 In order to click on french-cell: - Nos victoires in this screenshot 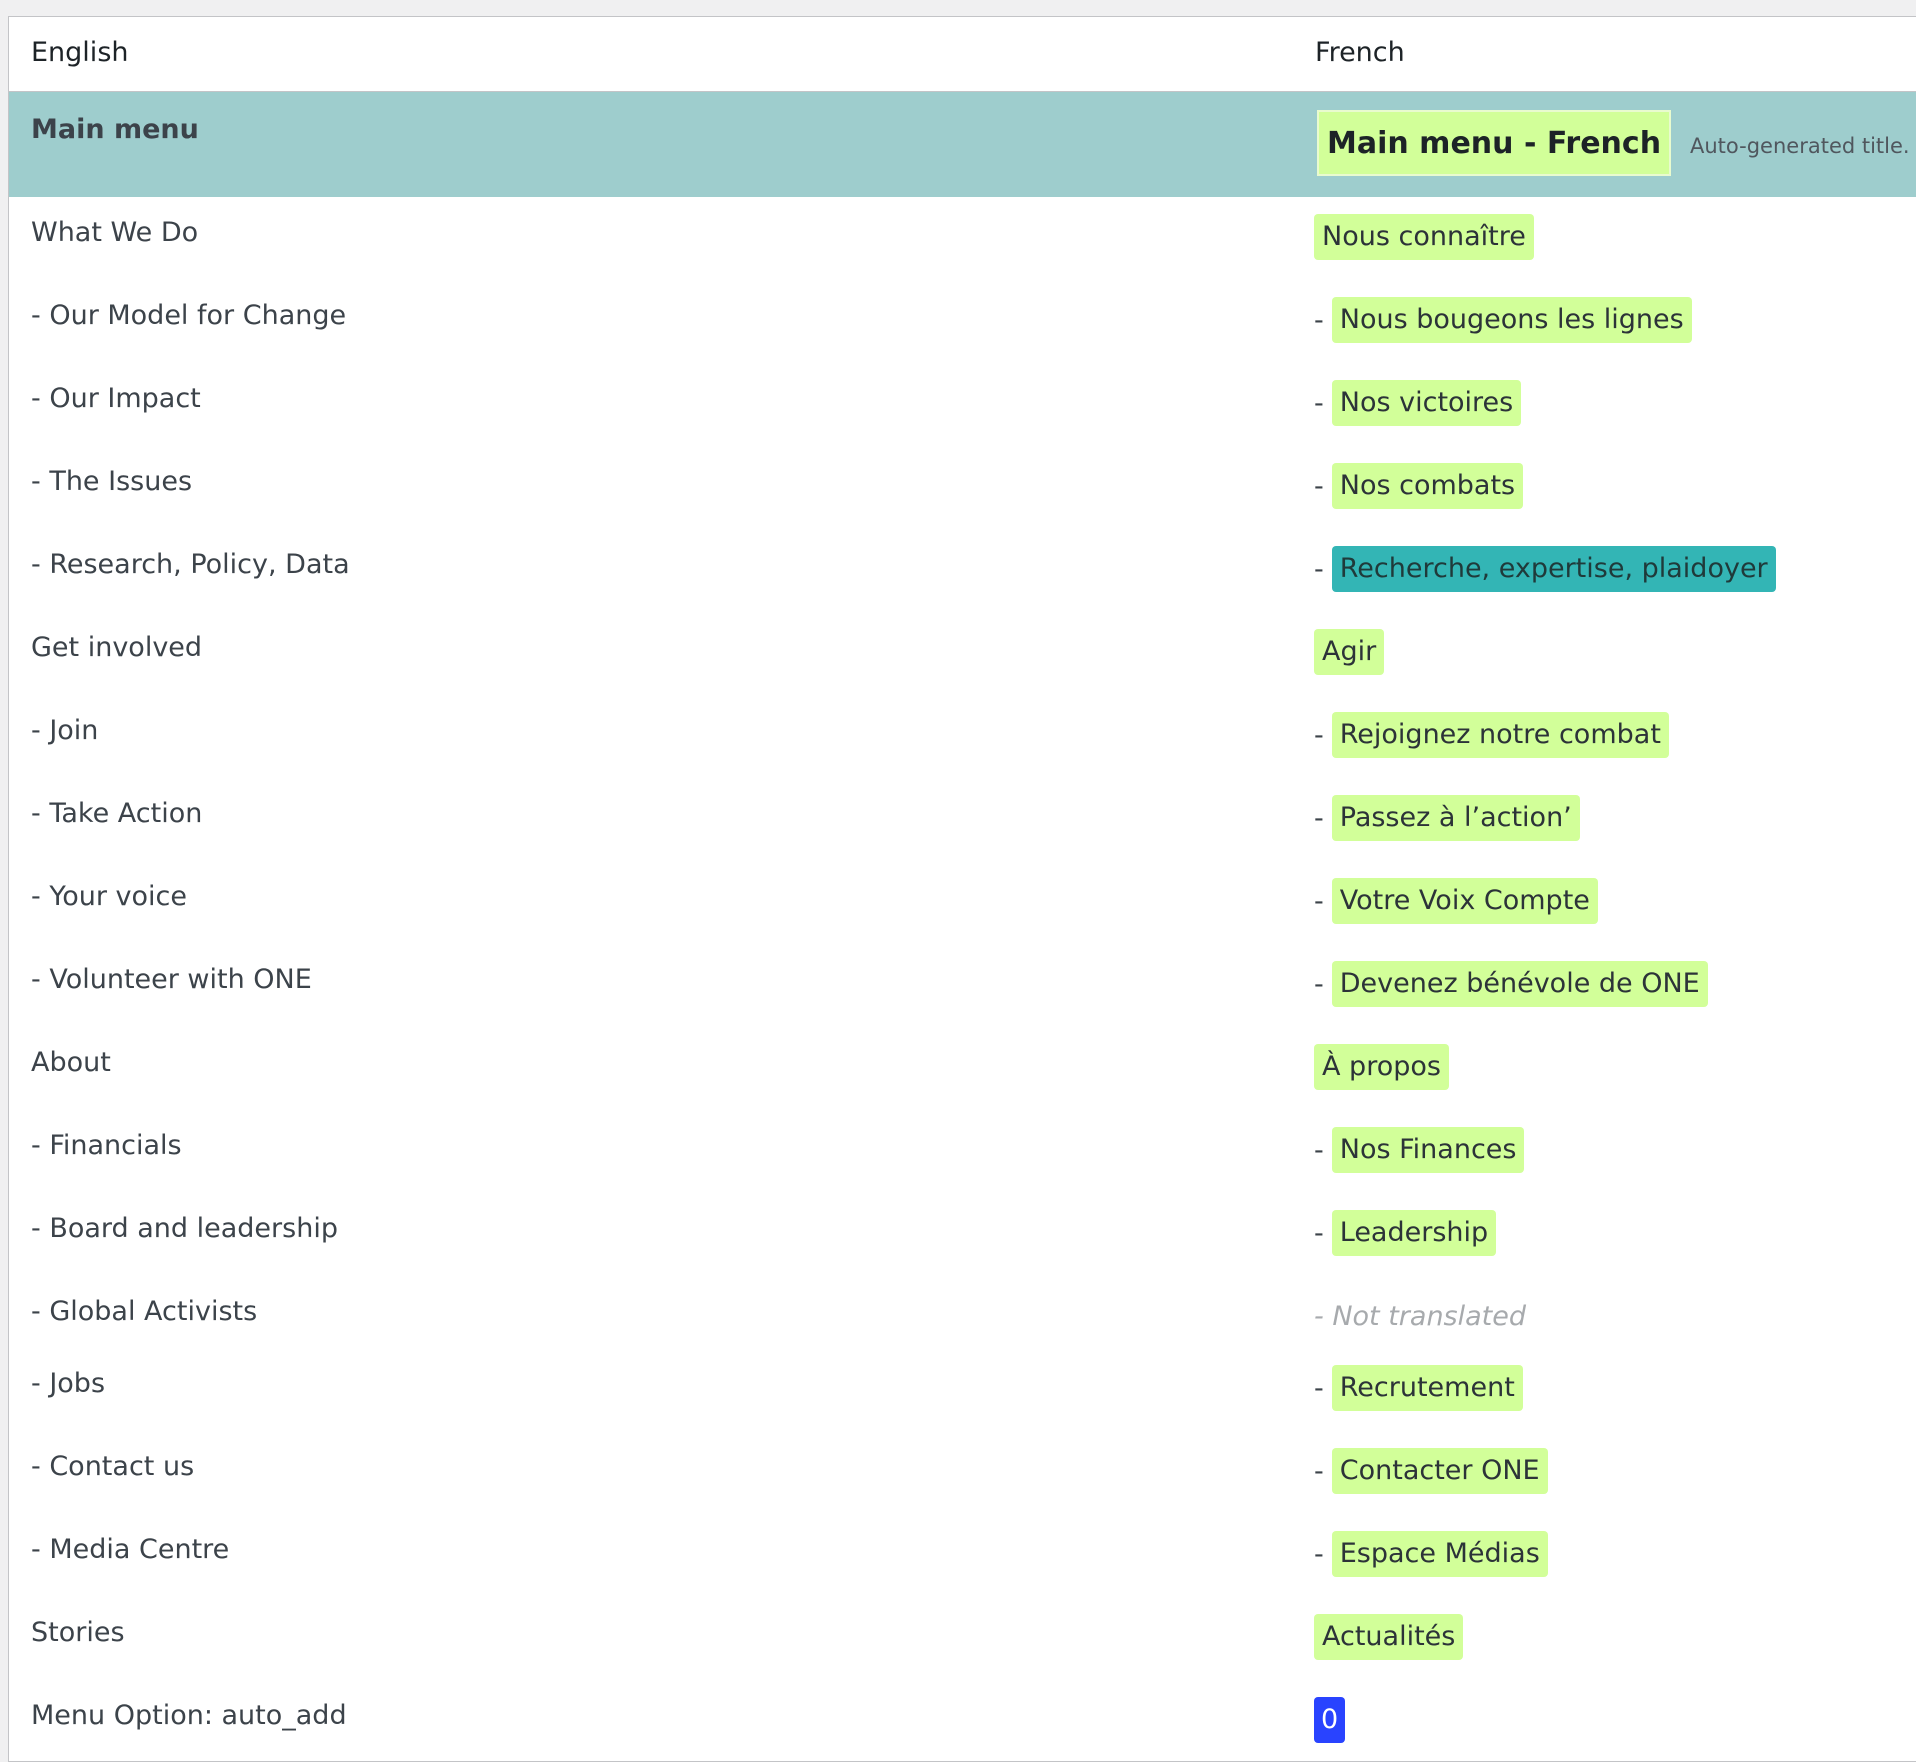, I will do `click(1418, 403)`.